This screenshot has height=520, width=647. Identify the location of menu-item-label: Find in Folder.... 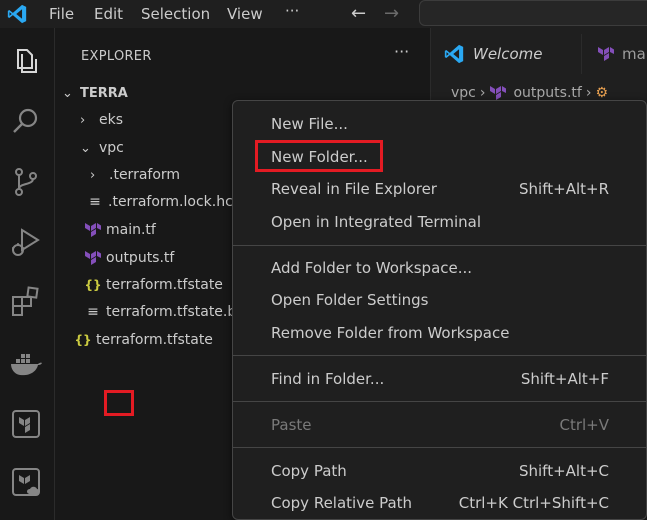
(328, 379).